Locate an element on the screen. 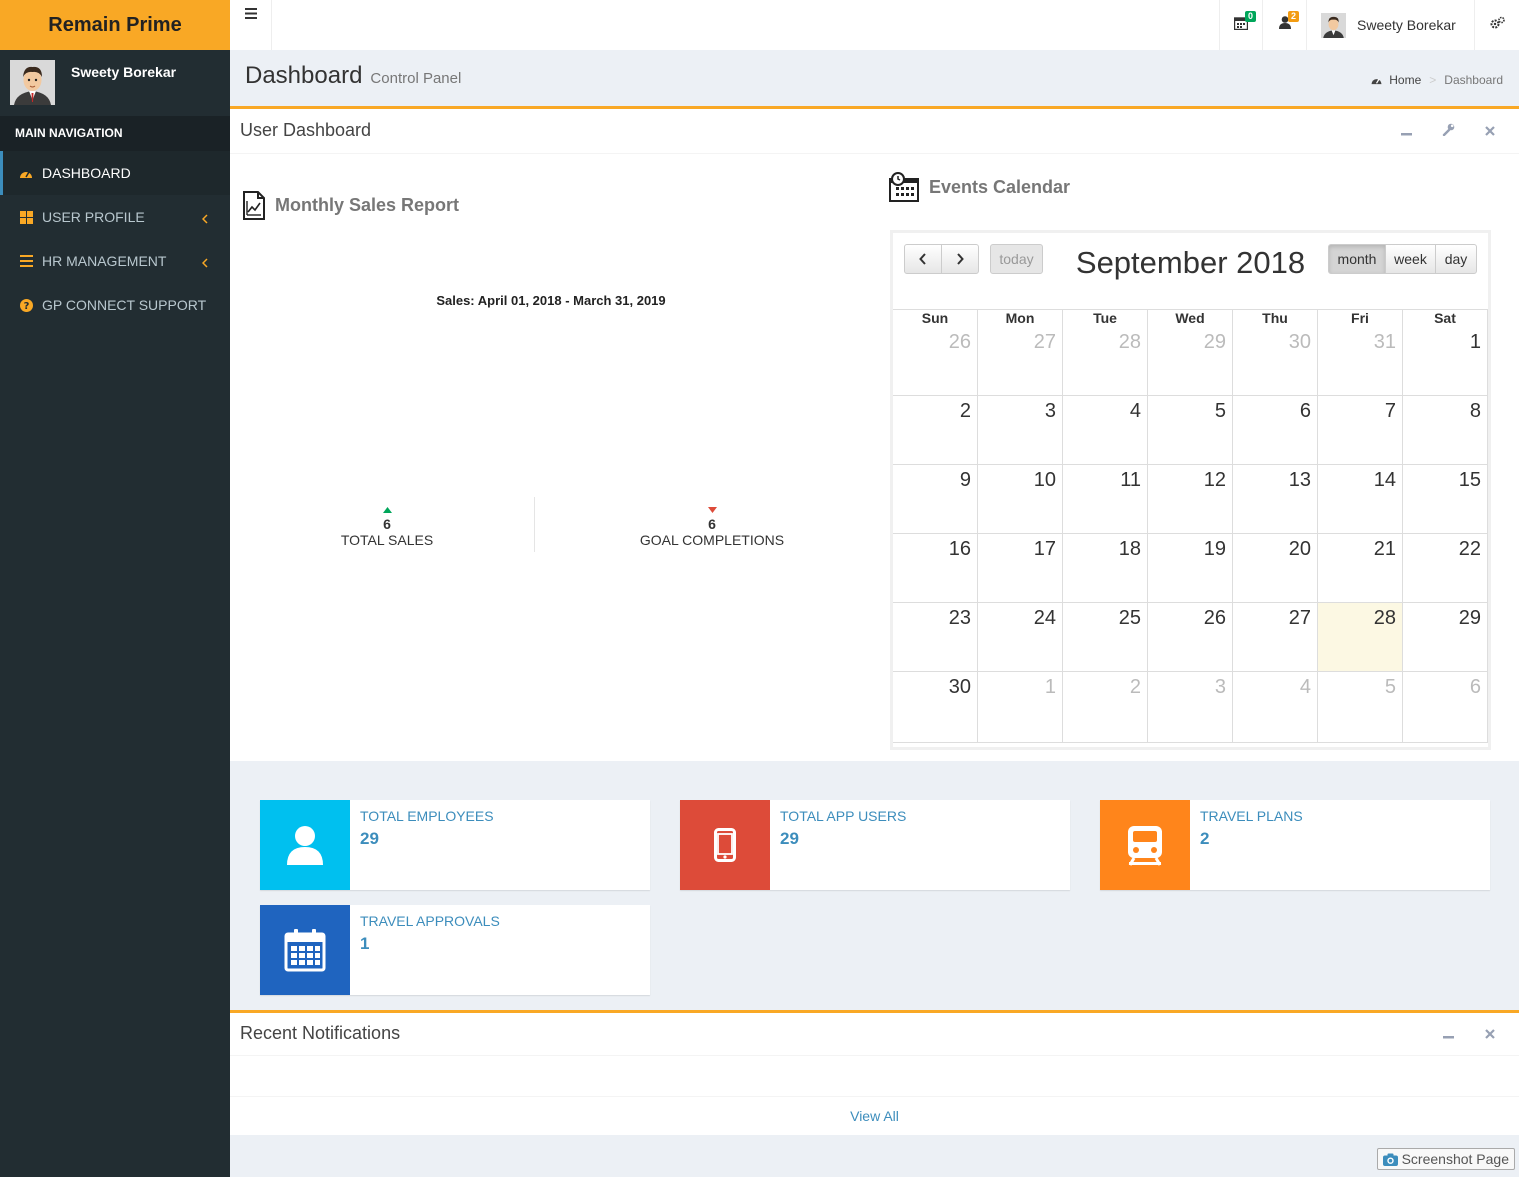 The height and width of the screenshot is (1177, 1519). caret-down-icon is located at coordinates (712, 508).